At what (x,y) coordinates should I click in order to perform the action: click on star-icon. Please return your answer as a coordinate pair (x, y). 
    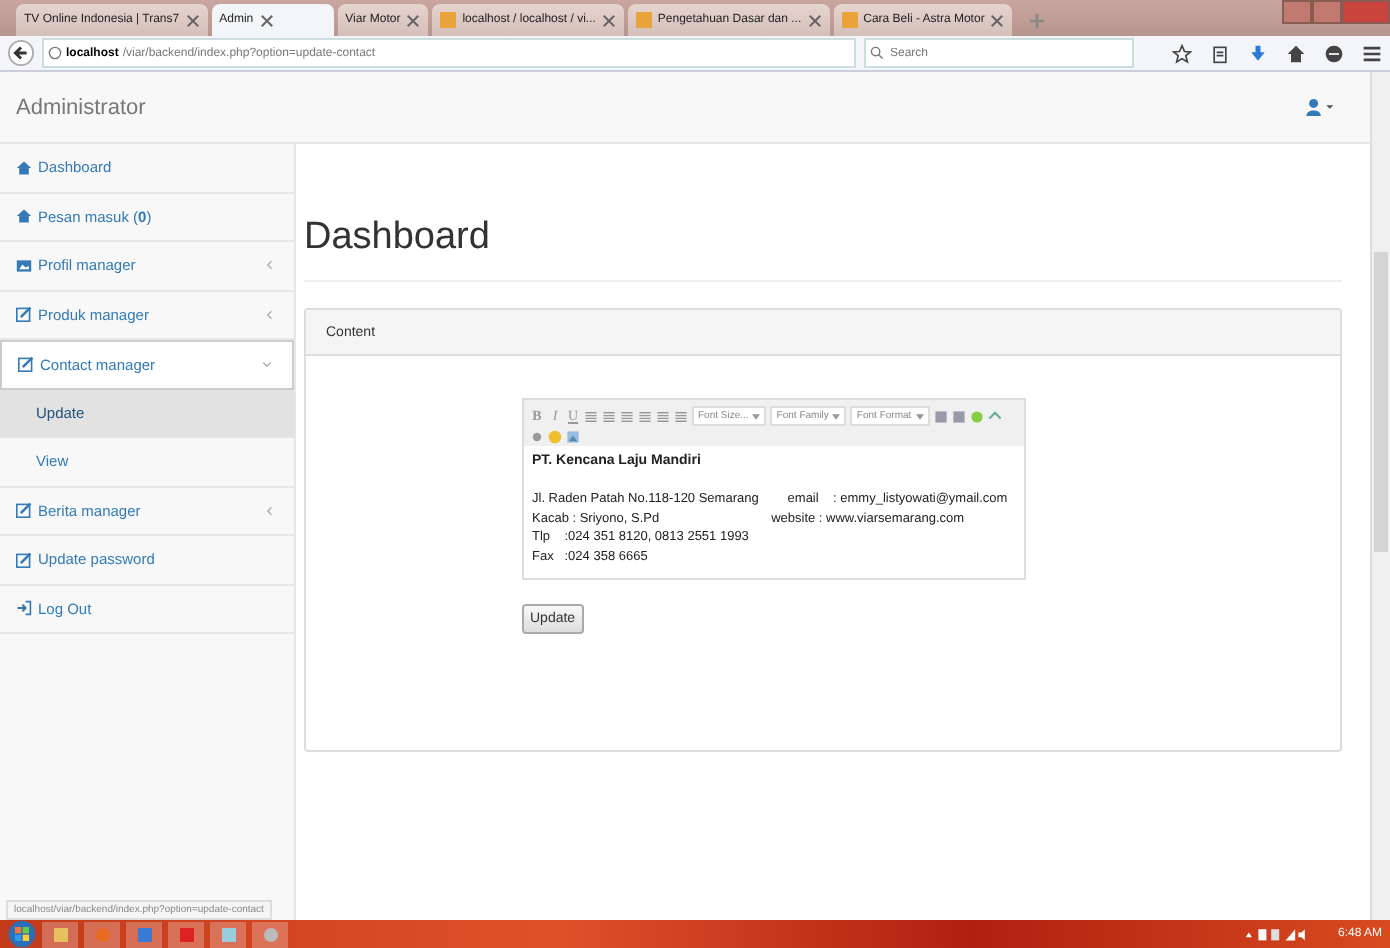
    Looking at the image, I should click on (1182, 53).